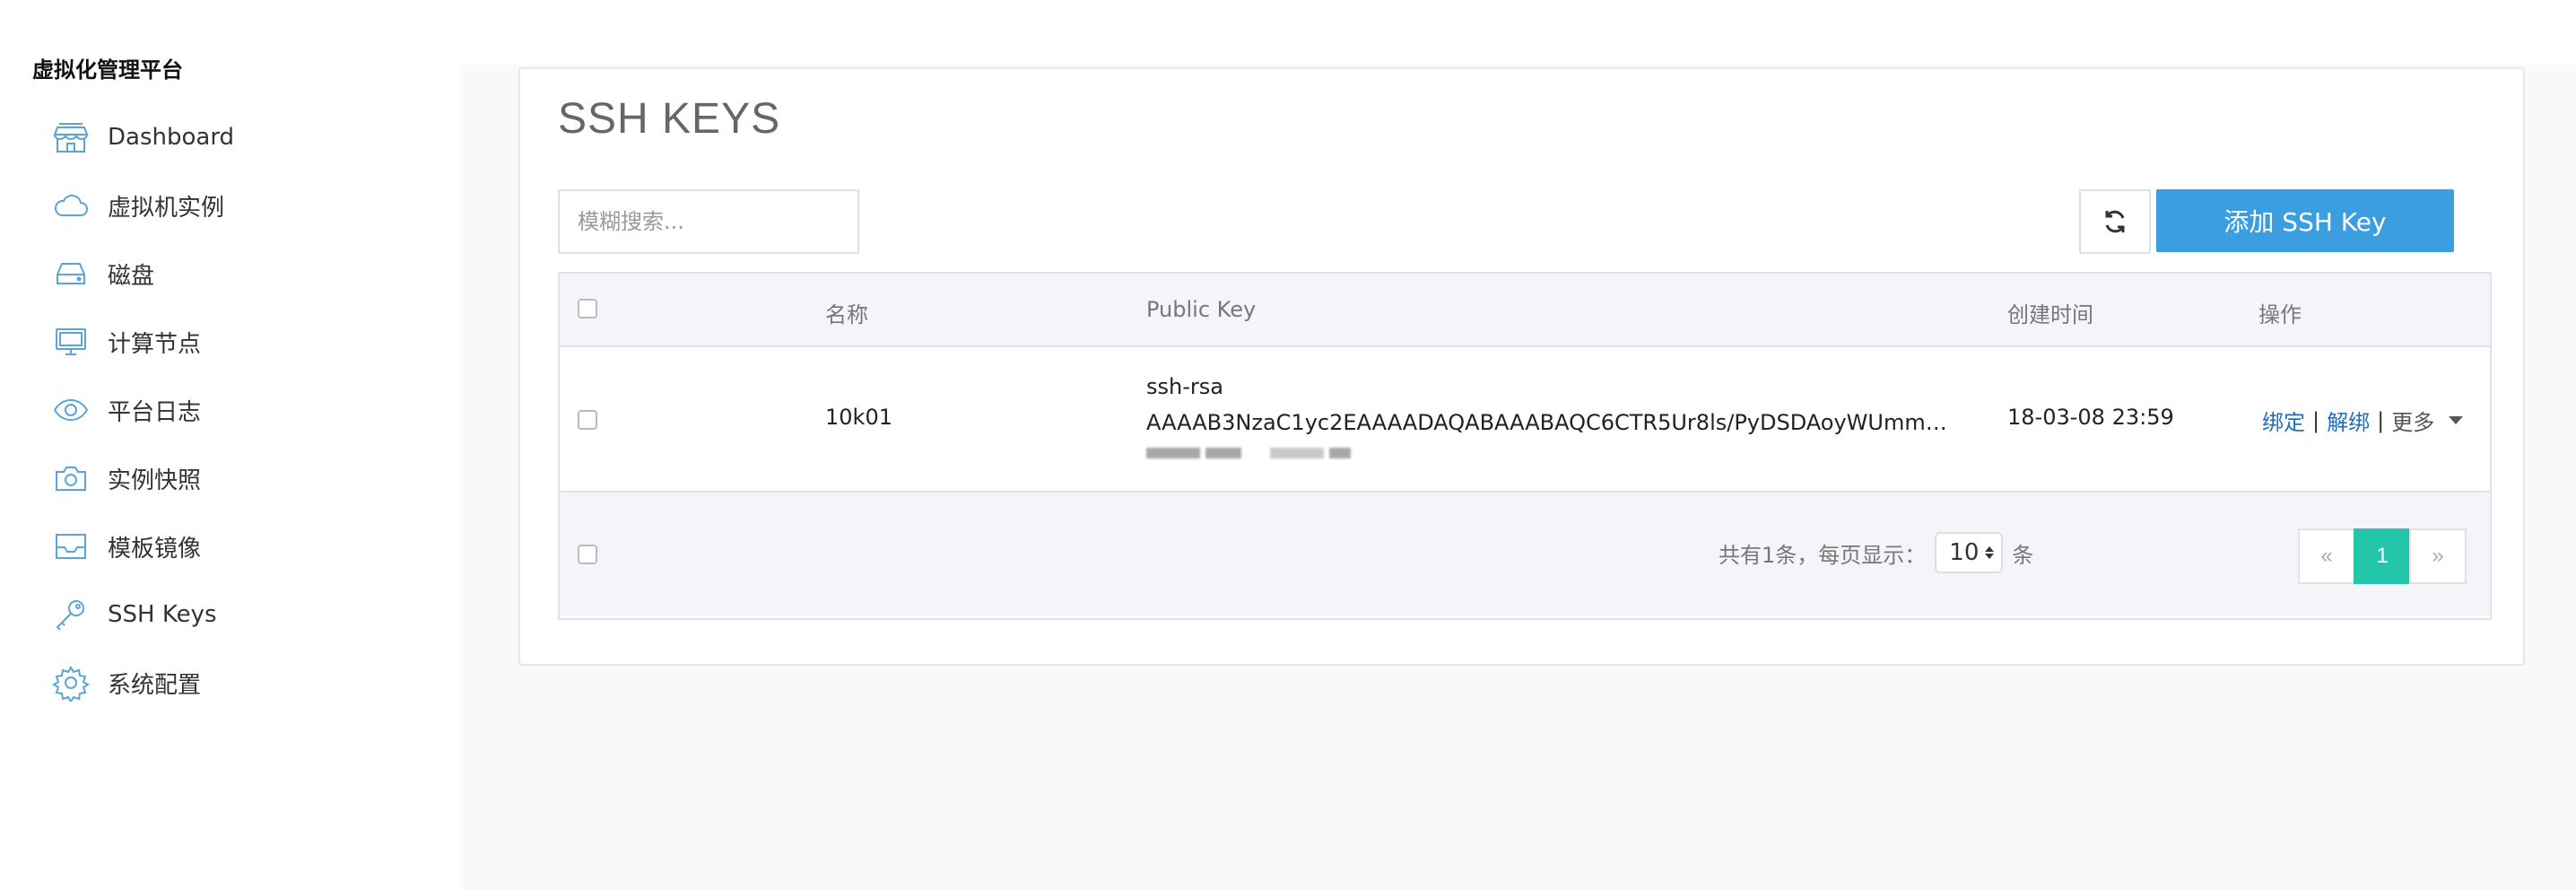 The height and width of the screenshot is (890, 2576). What do you see at coordinates (2023, 555) in the screenshot?
I see `page-size-unit: 条` at bounding box center [2023, 555].